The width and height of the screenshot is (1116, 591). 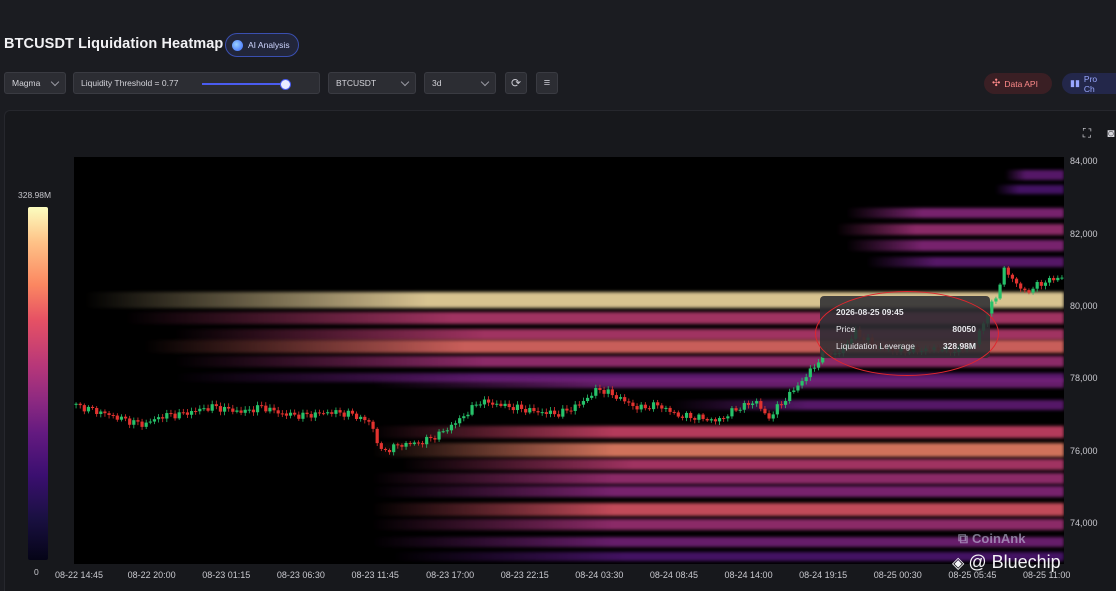 What do you see at coordinates (460, 83) in the screenshot?
I see `range-select: 3d` at bounding box center [460, 83].